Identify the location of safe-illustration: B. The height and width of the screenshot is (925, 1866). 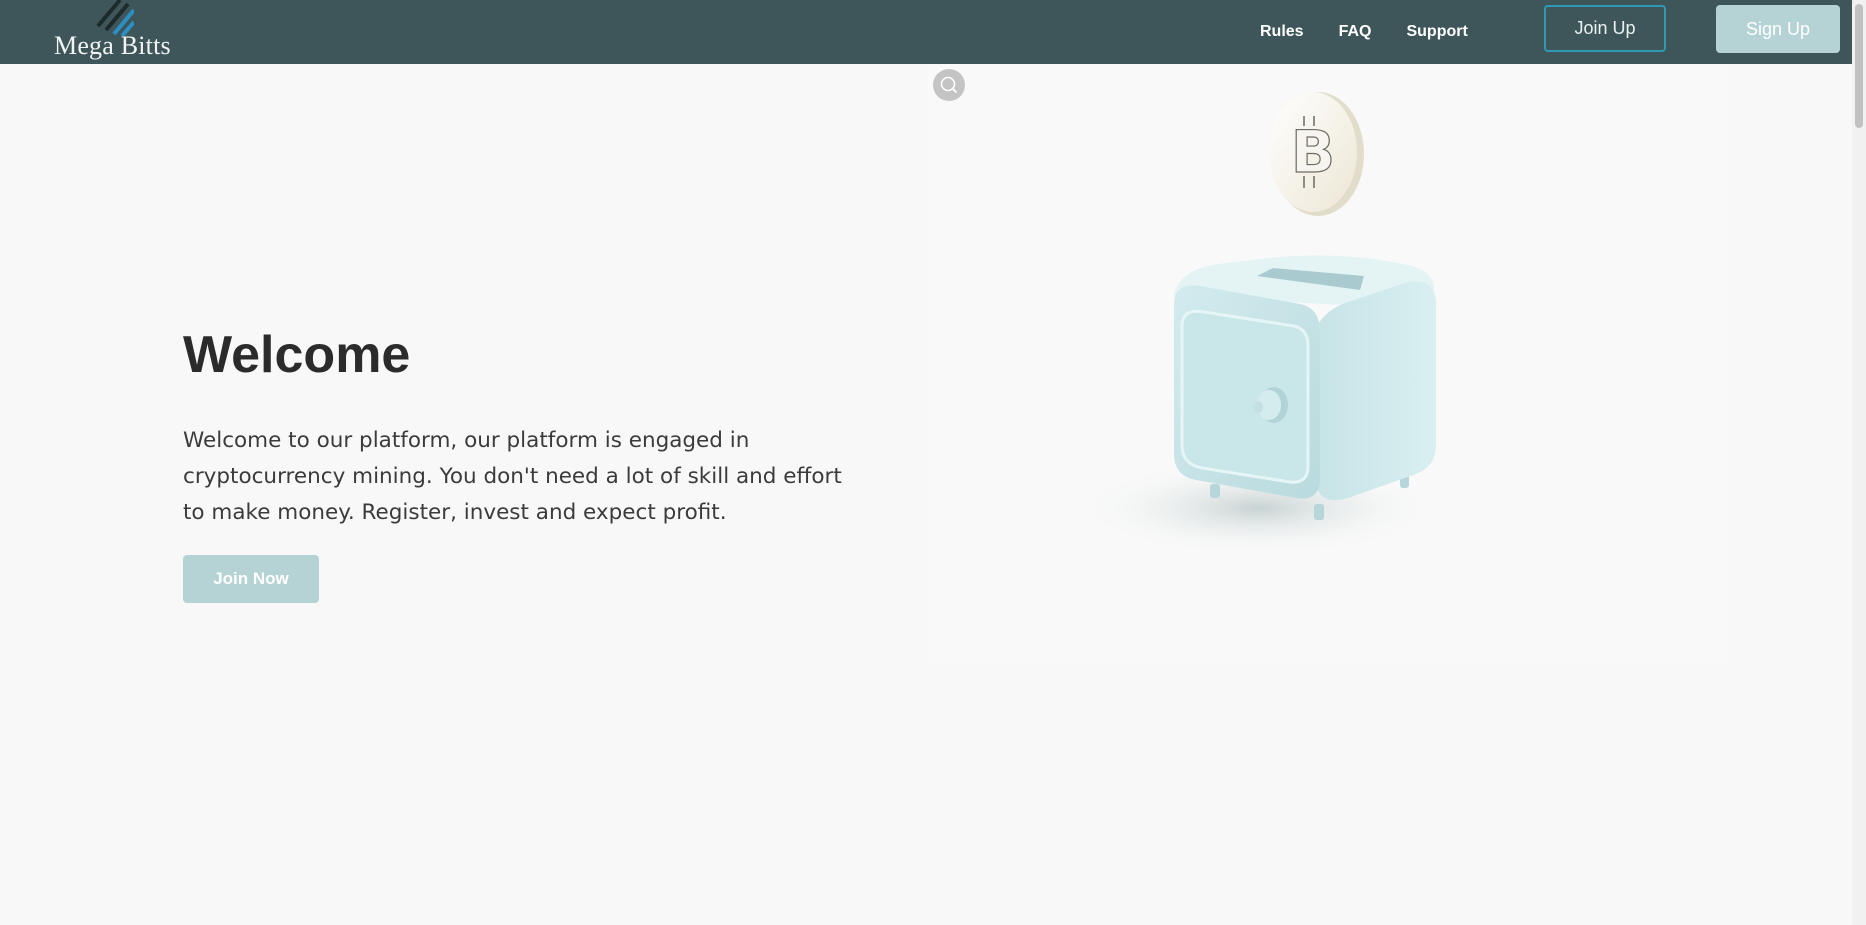
(1258, 324).